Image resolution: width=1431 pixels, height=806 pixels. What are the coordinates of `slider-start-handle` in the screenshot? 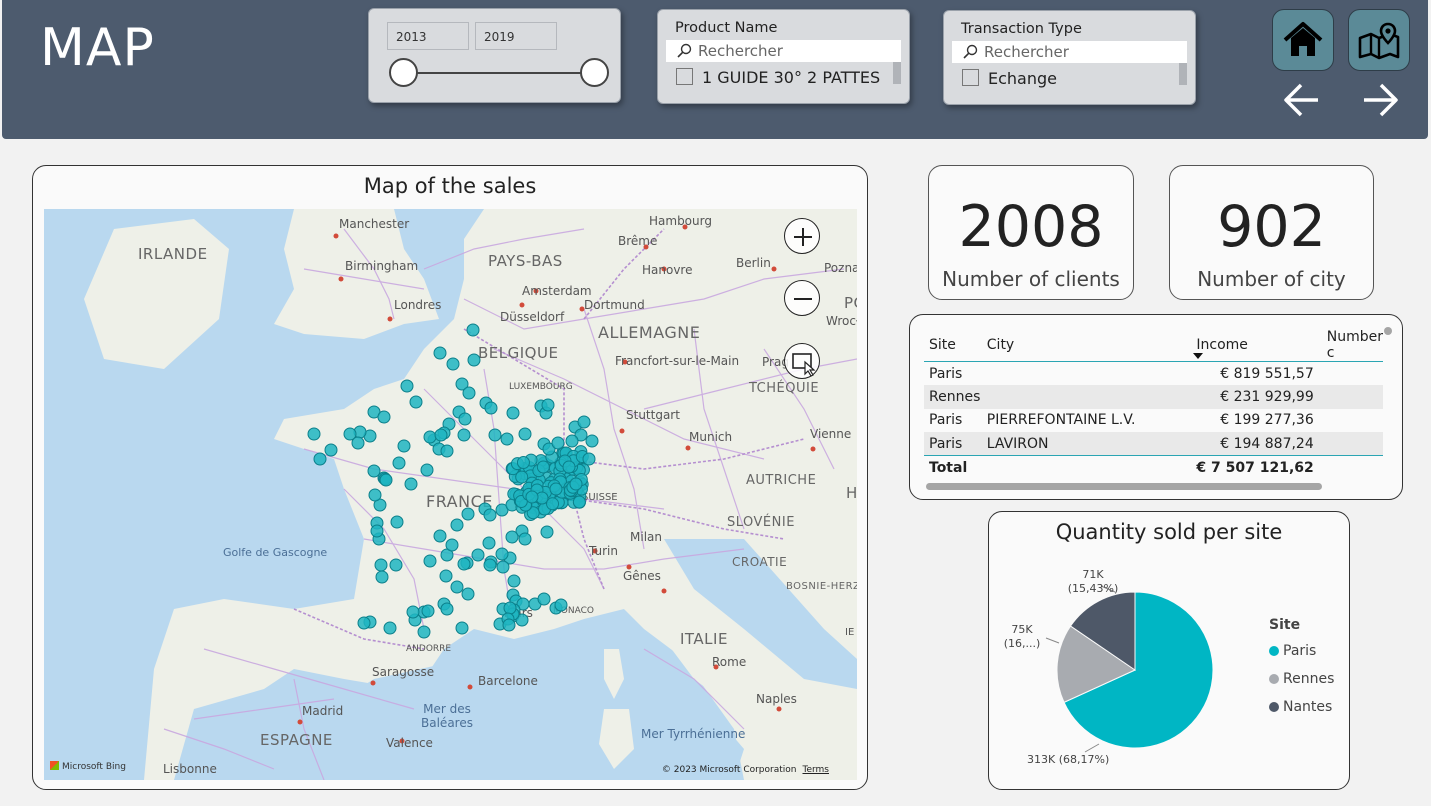 It's located at (403, 72).